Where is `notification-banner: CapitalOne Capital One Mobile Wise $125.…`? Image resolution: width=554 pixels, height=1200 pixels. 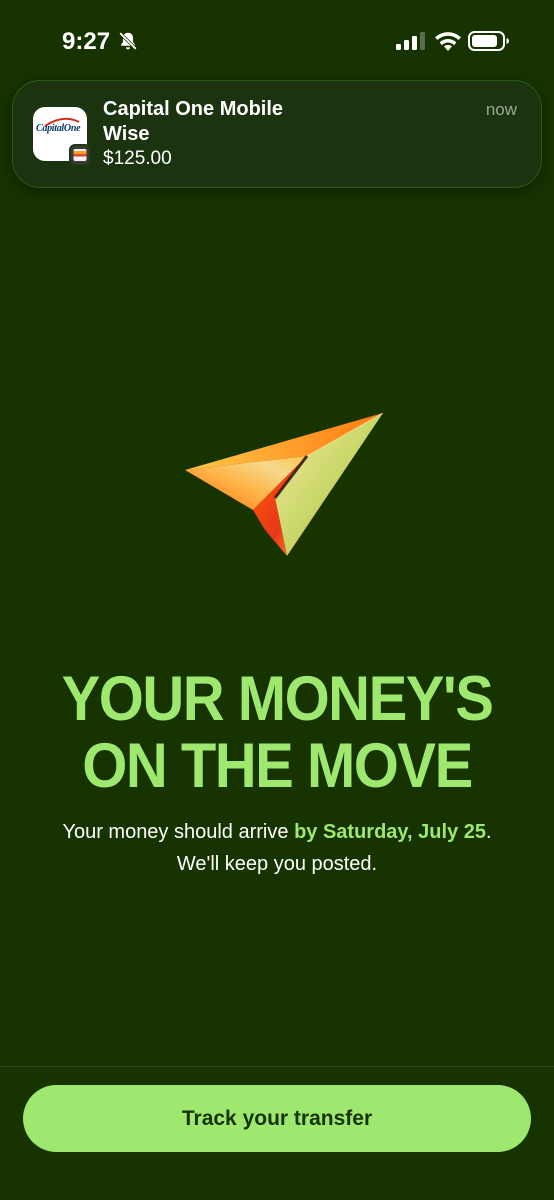
notification-banner: CapitalOne Capital One Mobile Wise $125.… is located at coordinates (277, 134).